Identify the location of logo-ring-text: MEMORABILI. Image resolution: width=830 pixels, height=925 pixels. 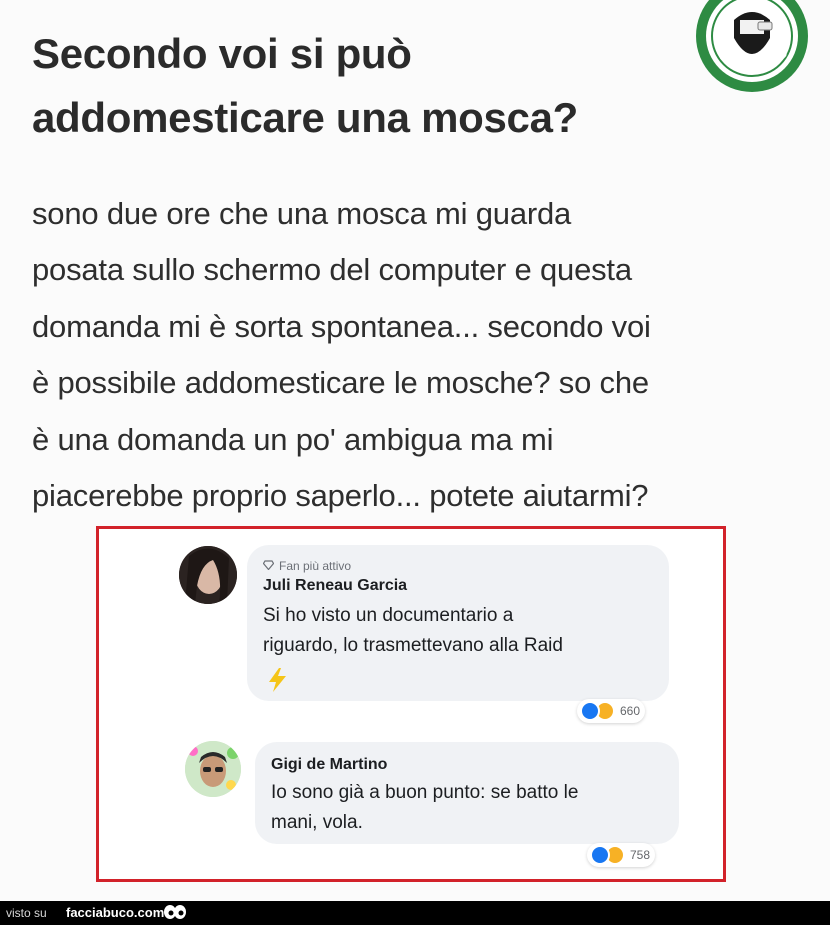
(742, 38).